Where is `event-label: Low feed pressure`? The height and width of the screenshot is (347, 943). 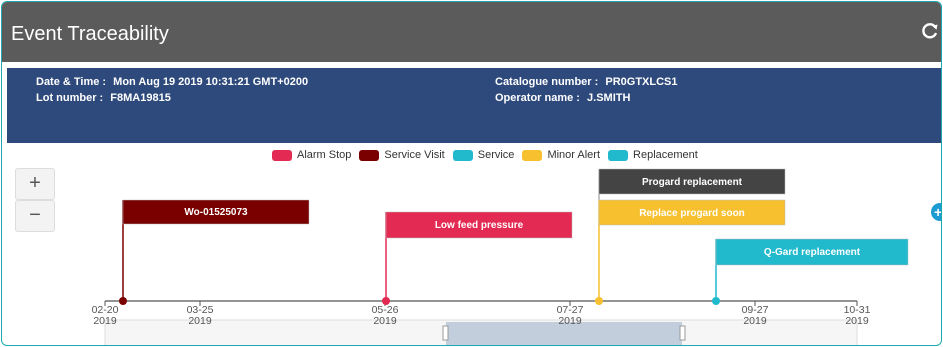 event-label: Low feed pressure is located at coordinates (479, 225).